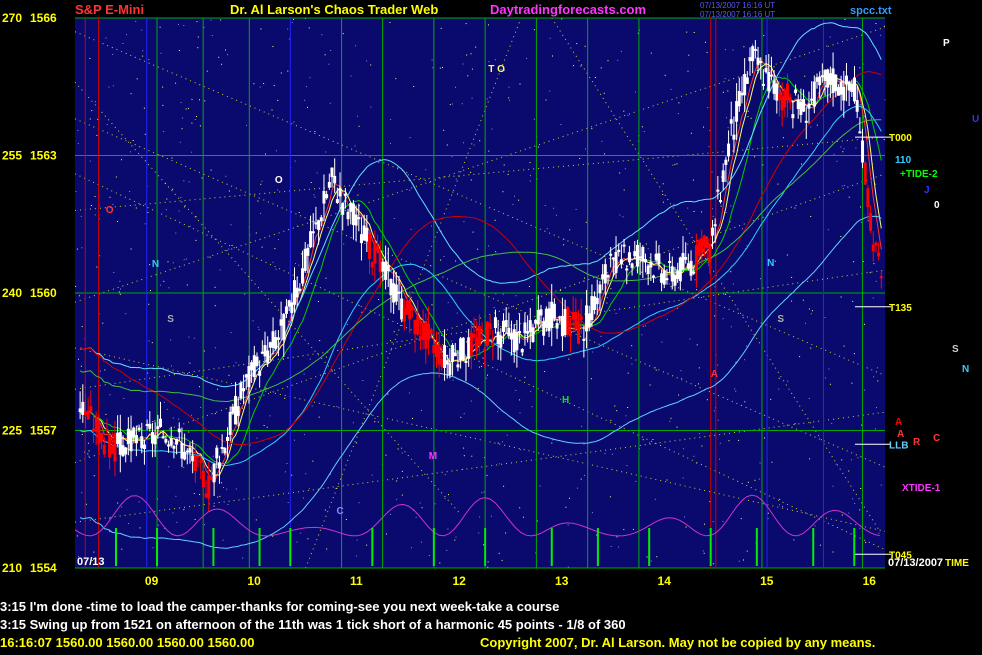 Image resolution: width=982 pixels, height=655 pixels. What do you see at coordinates (937, 205) in the screenshot?
I see `overlay-label: 0` at bounding box center [937, 205].